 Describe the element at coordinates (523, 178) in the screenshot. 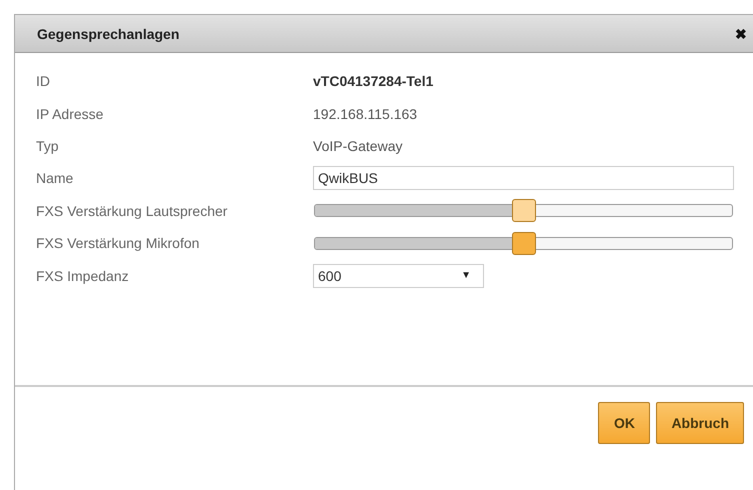

I see `name-field: QwikBUS` at that location.